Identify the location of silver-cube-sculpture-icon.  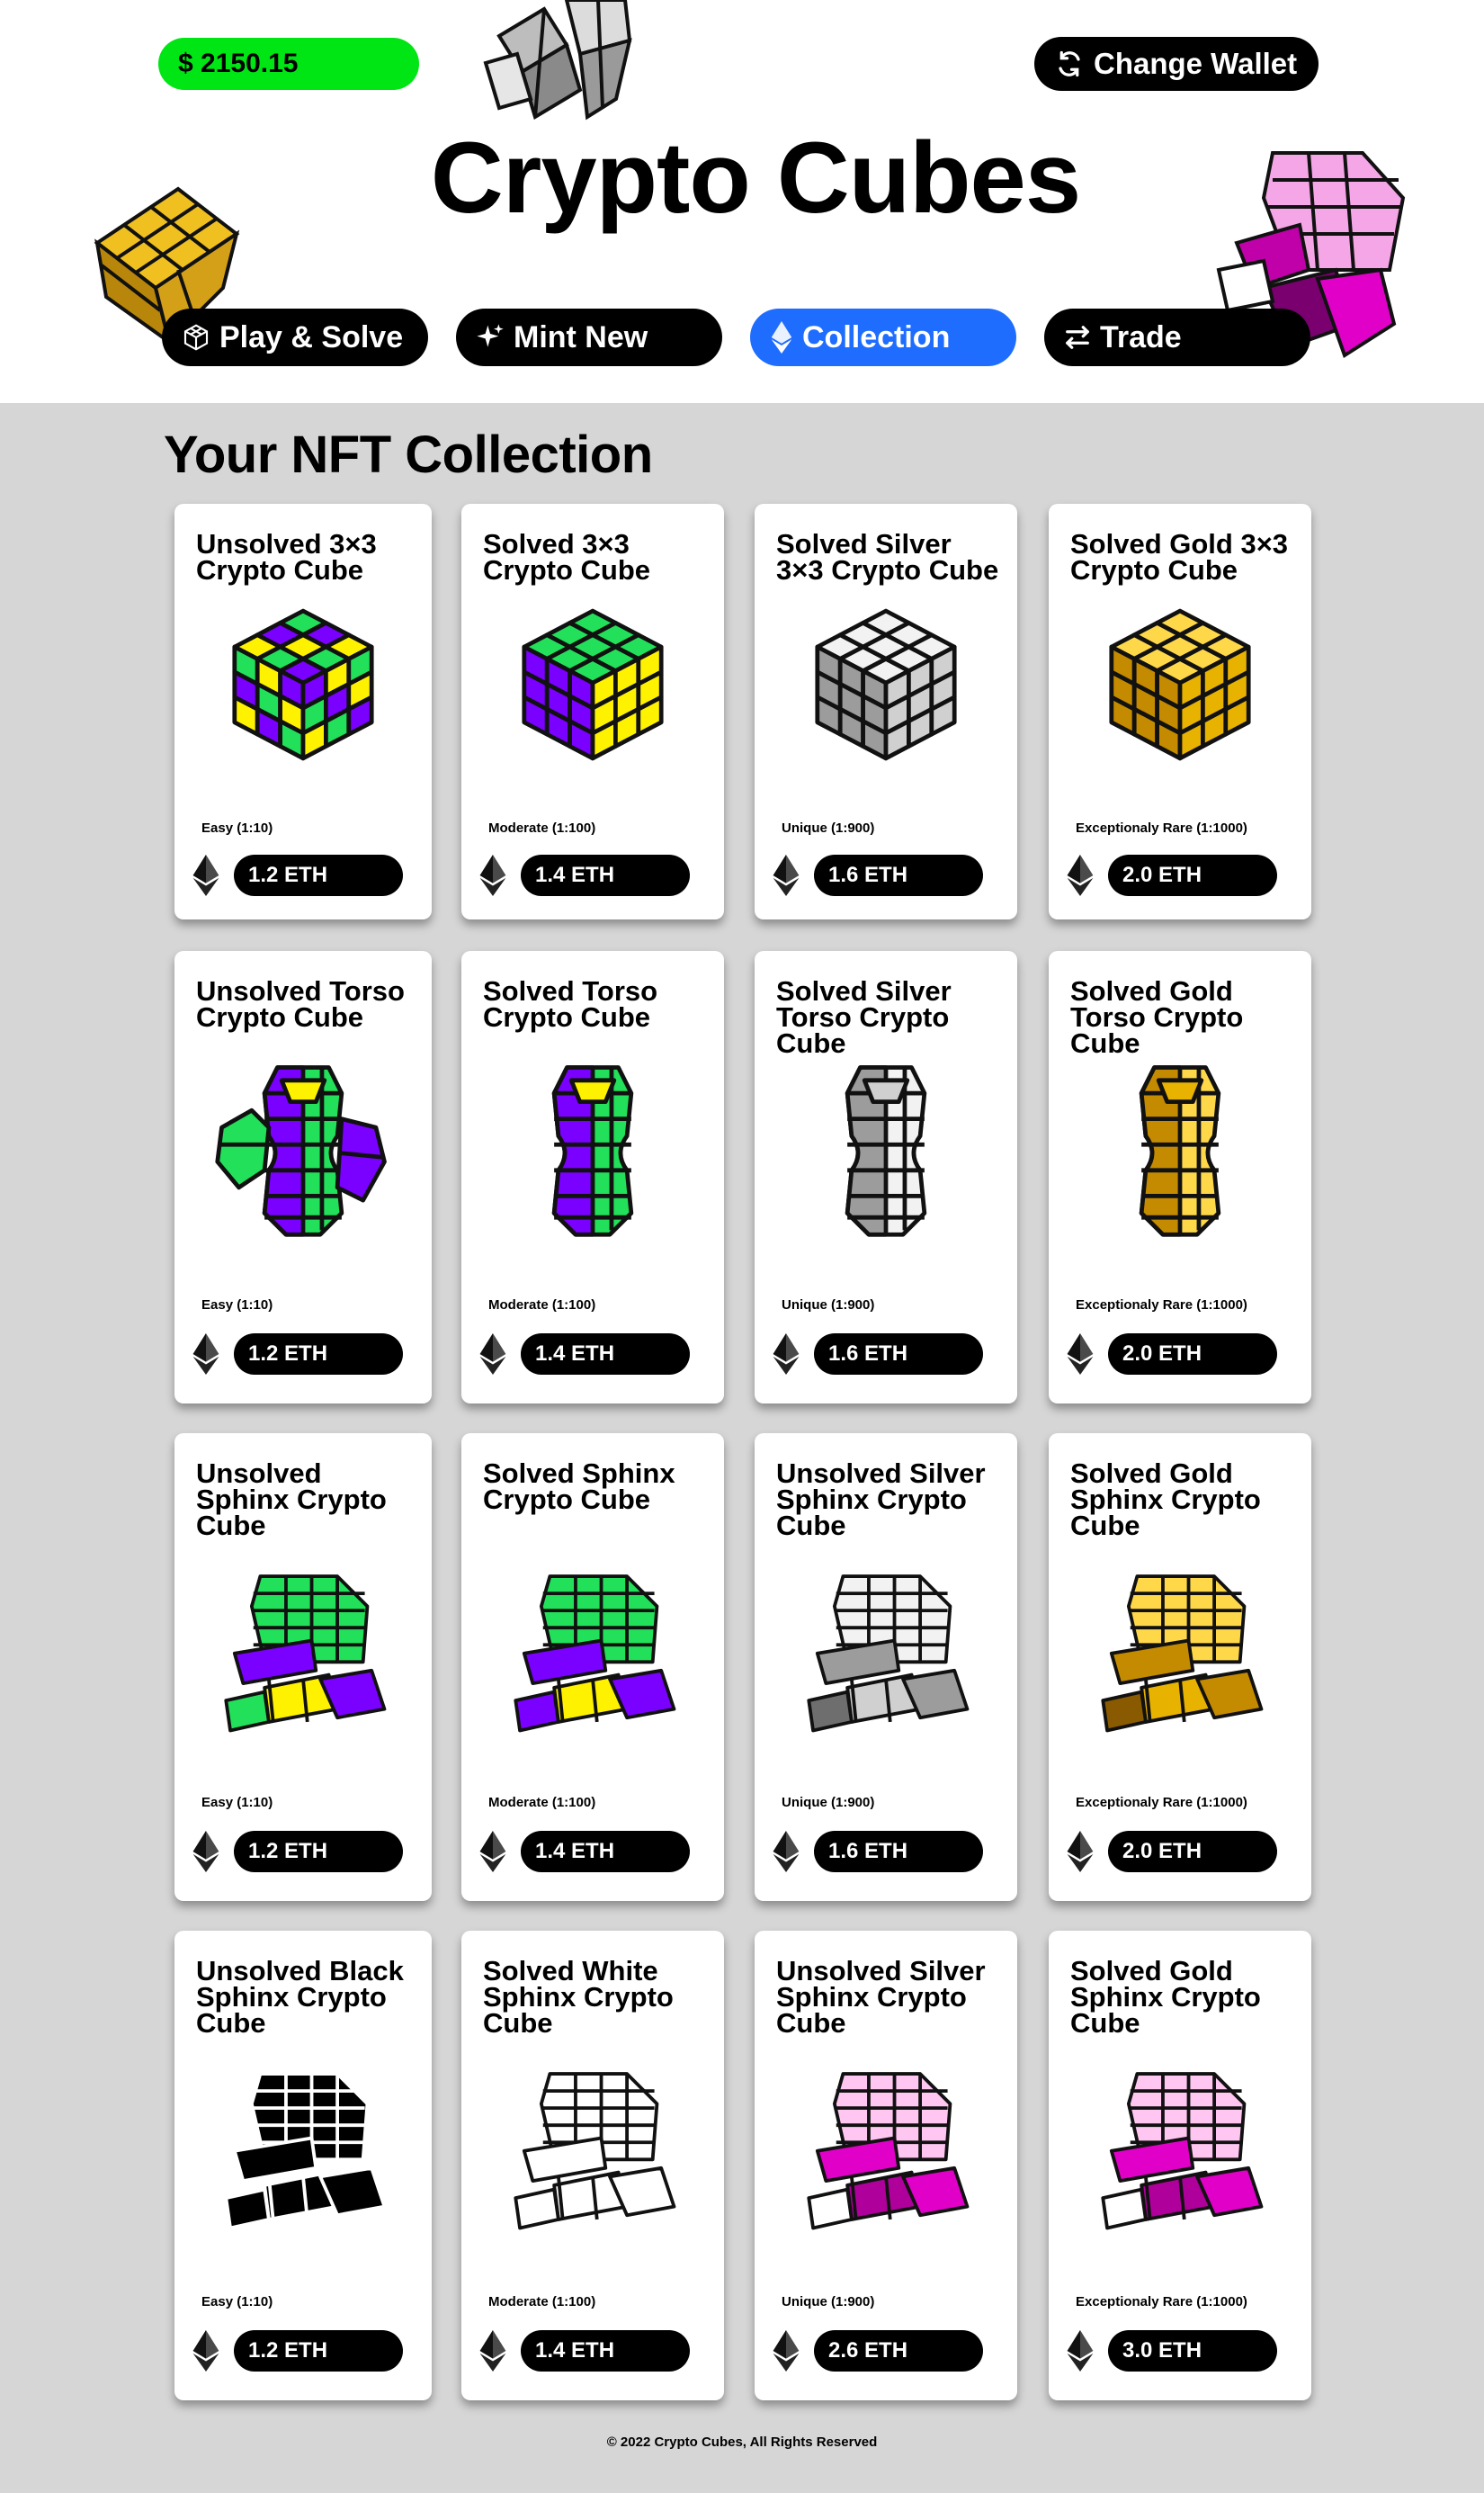
(557, 60).